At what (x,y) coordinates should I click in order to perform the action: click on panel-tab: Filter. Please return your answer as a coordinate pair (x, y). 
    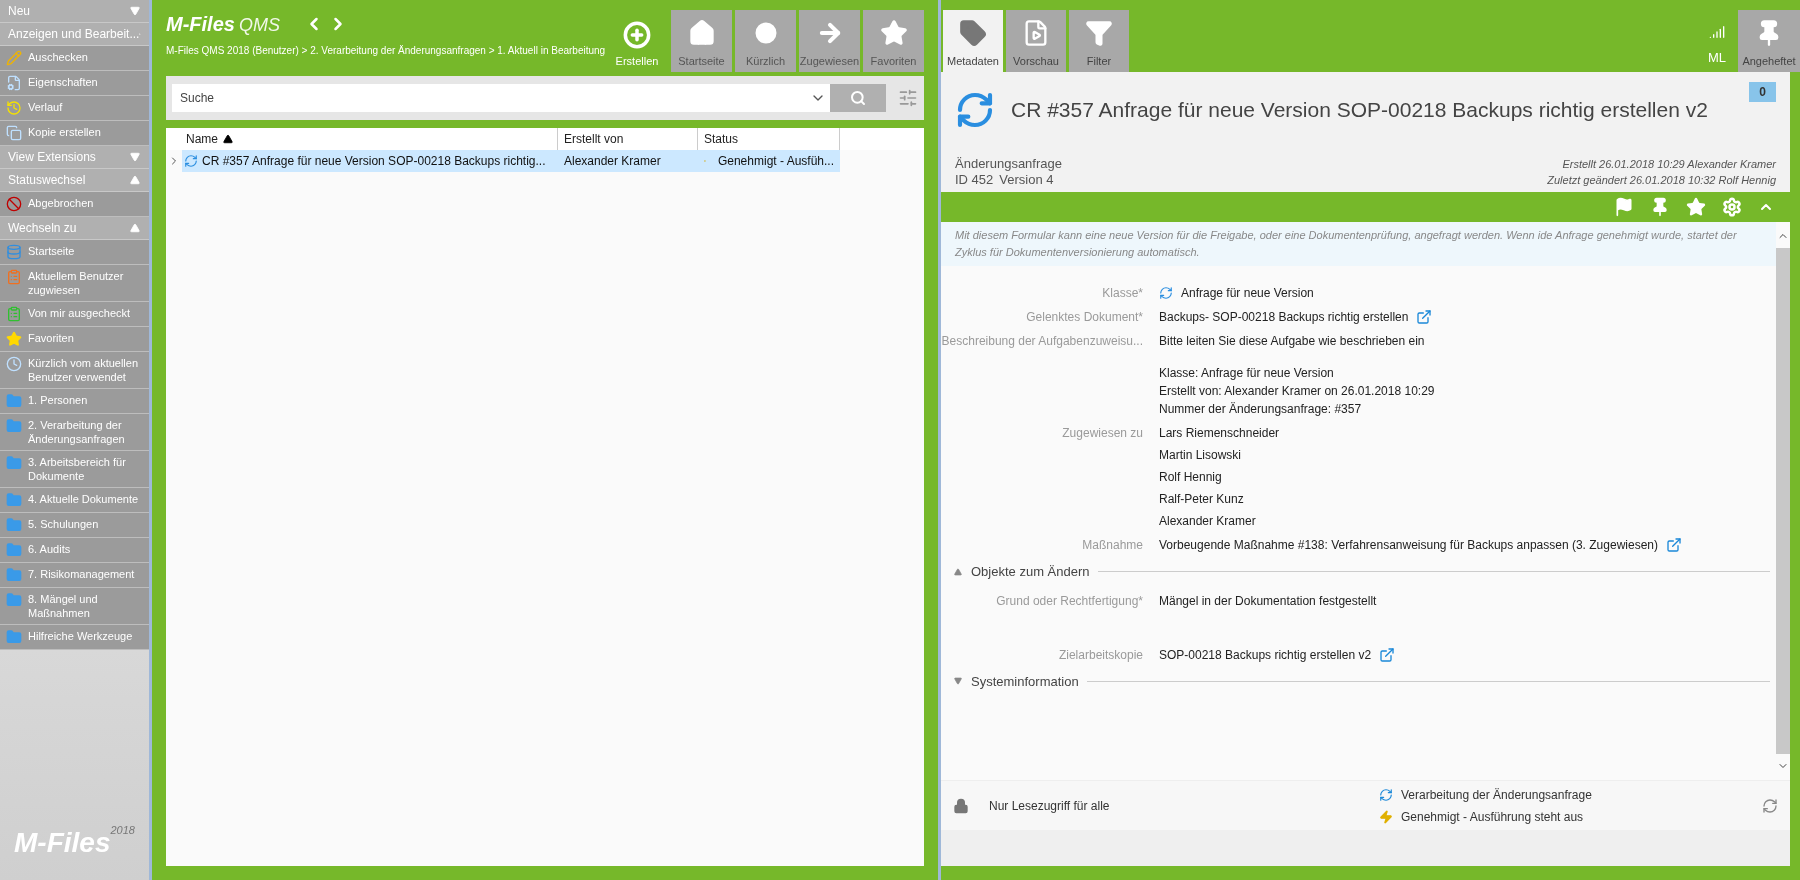
    Looking at the image, I should click on (1099, 41).